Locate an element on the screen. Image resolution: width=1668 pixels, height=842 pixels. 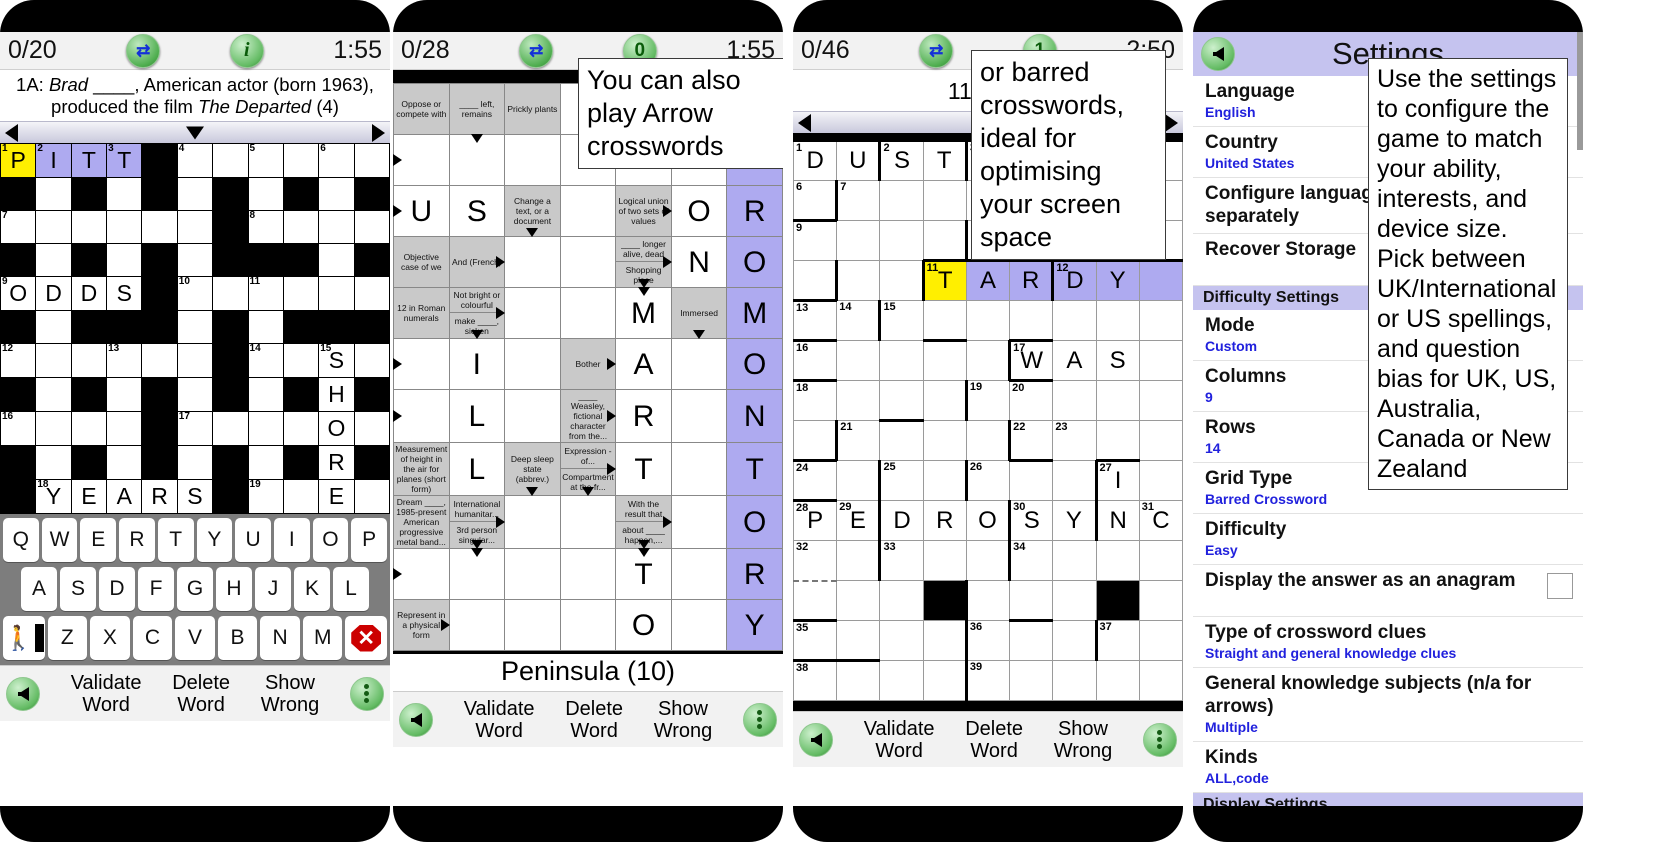
key-Z: Z is located at coordinates (67, 638).